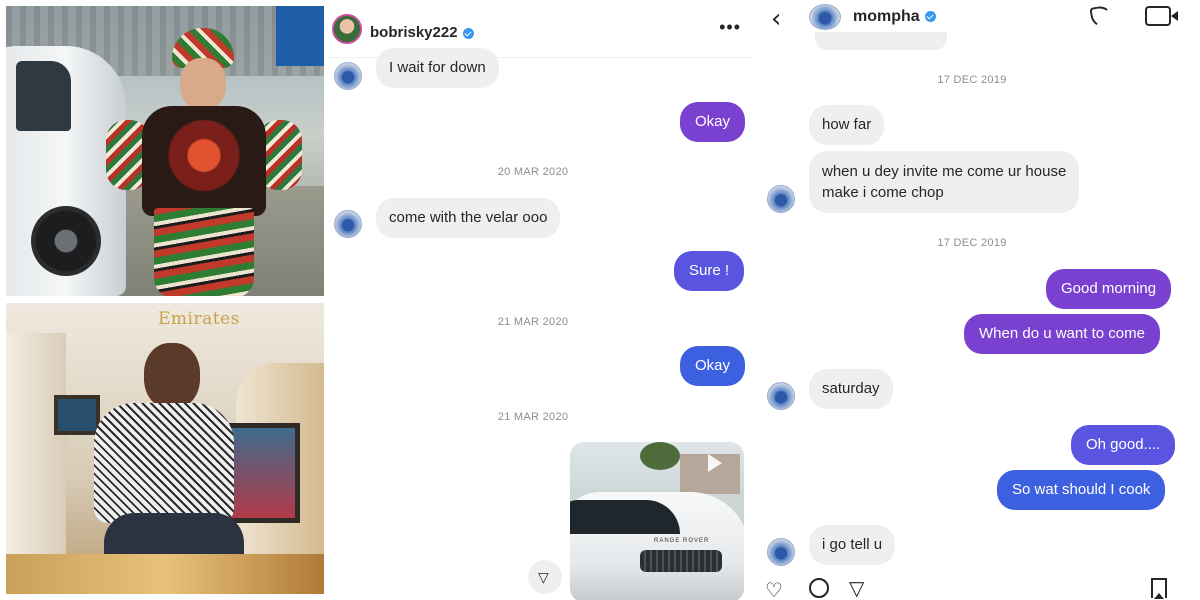  Describe the element at coordinates (199, 319) in the screenshot. I see `emirates-logo: Emirates` at that location.